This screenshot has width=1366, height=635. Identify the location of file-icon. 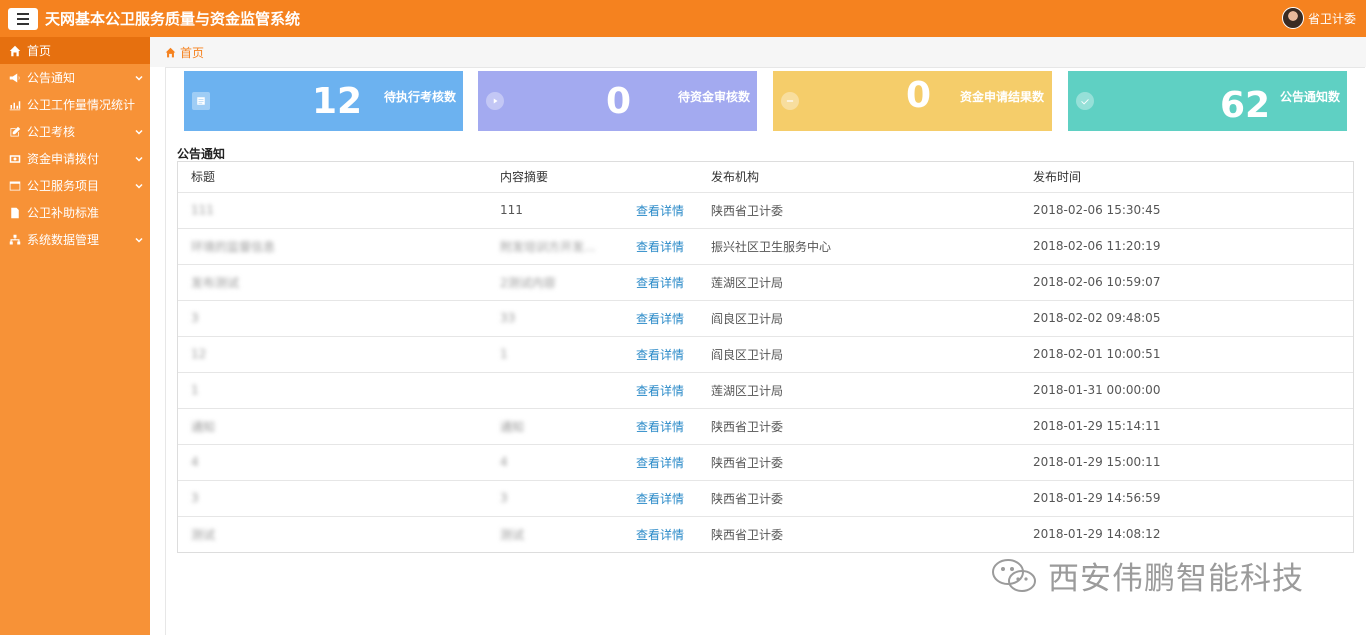
(14, 213).